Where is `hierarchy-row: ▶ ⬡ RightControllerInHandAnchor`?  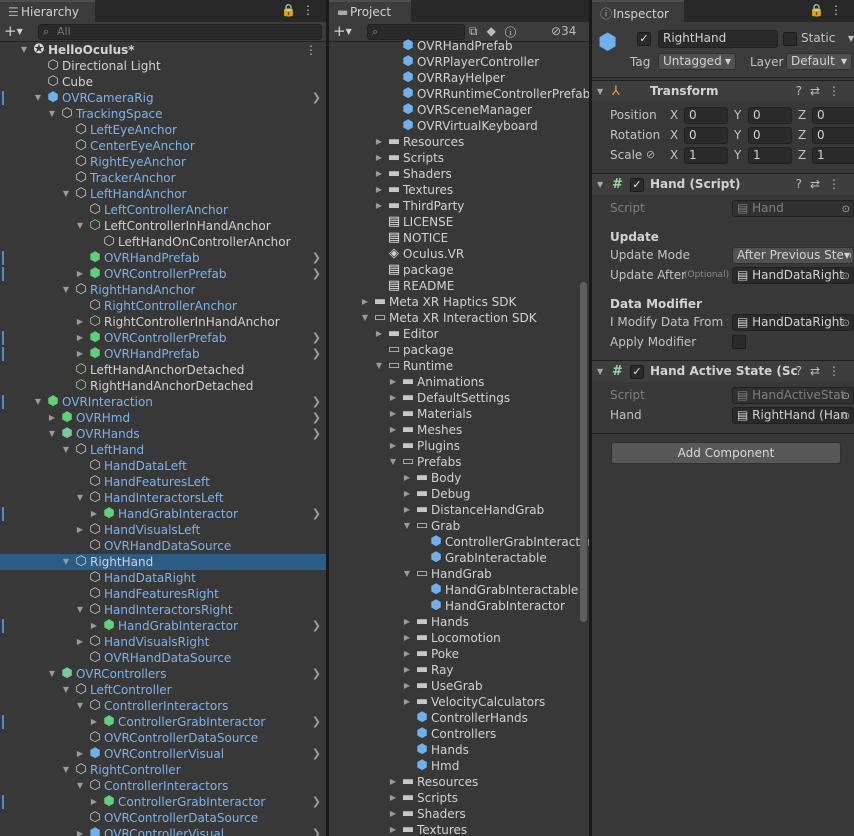
hierarchy-row: ▶ ⬡ RightControllerInHandAnchor is located at coordinates (163, 322).